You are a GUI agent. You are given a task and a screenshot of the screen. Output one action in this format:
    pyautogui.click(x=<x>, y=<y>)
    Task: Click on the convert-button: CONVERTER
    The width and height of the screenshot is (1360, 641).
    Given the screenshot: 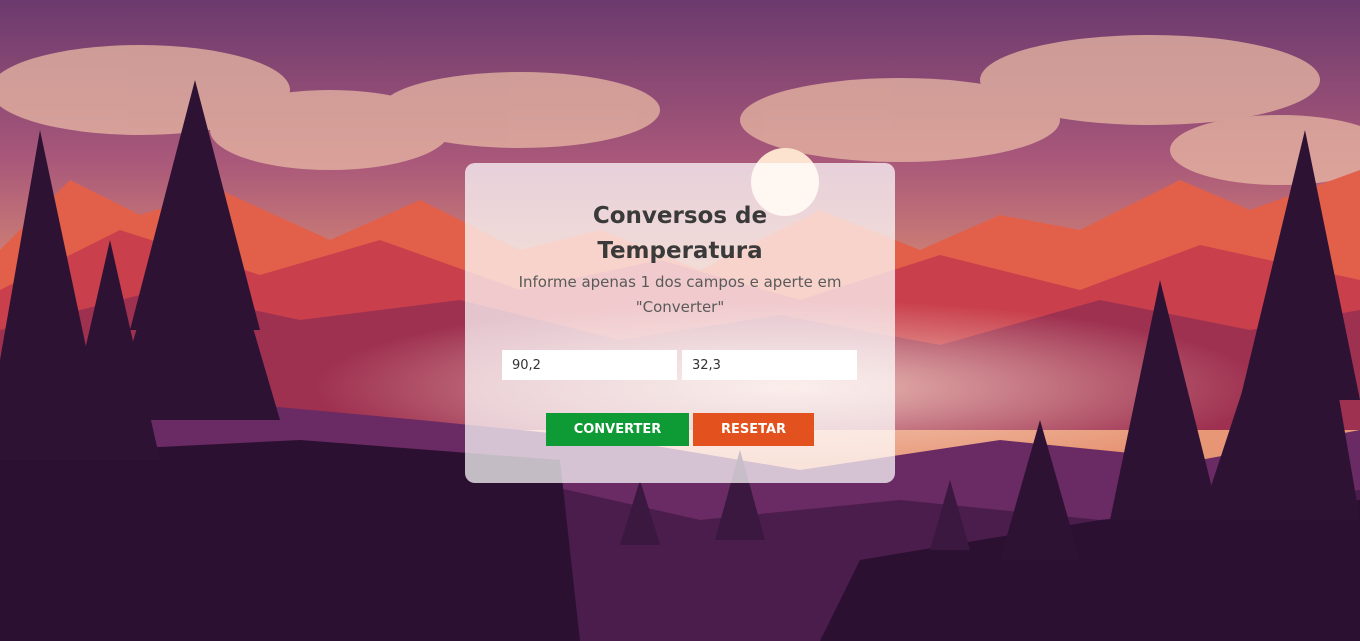 What is the action you would take?
    pyautogui.click(x=617, y=429)
    